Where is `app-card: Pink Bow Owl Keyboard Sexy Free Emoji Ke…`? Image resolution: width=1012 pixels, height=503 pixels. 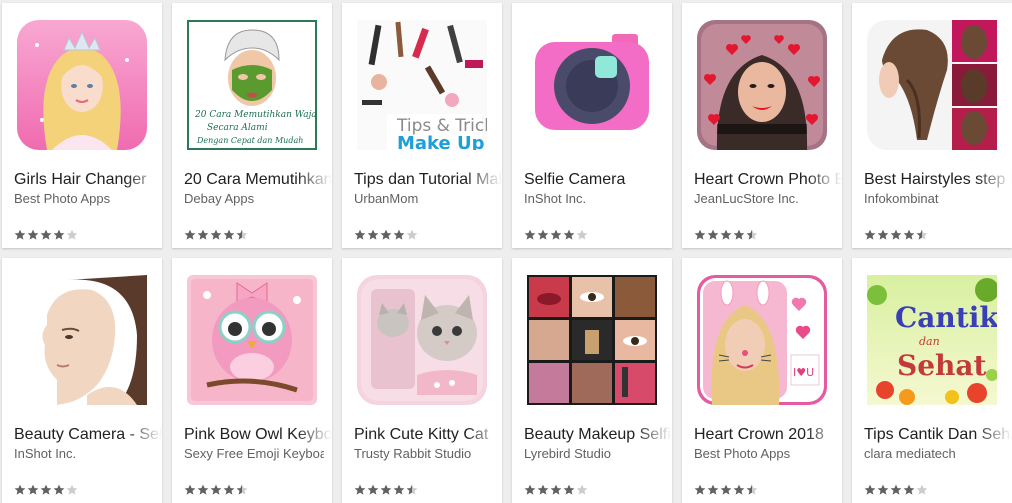
app-card: Pink Bow Owl Keyboard Sexy Free Emoji Ke… is located at coordinates (252, 380).